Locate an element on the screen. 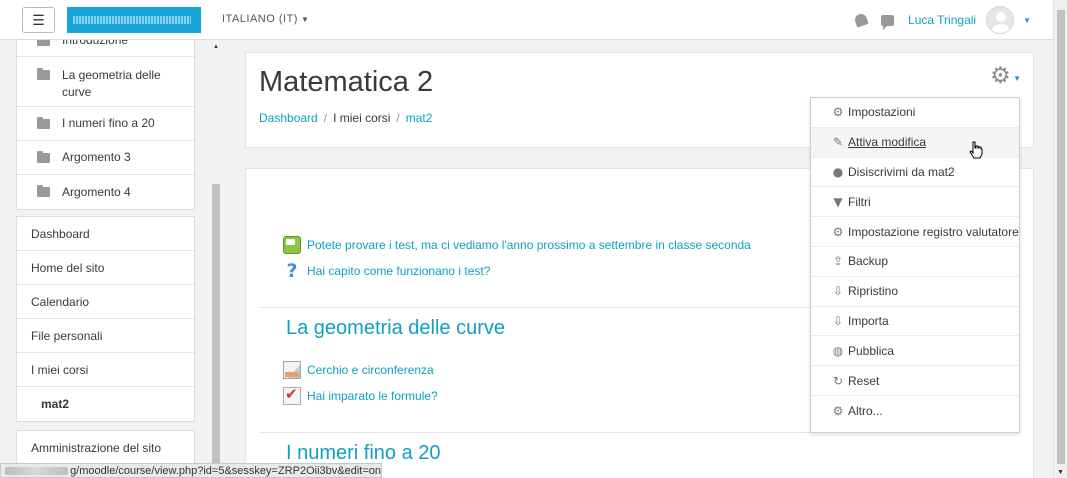 This screenshot has width=1067, height=478. logo-text-blurred is located at coordinates (132, 20).